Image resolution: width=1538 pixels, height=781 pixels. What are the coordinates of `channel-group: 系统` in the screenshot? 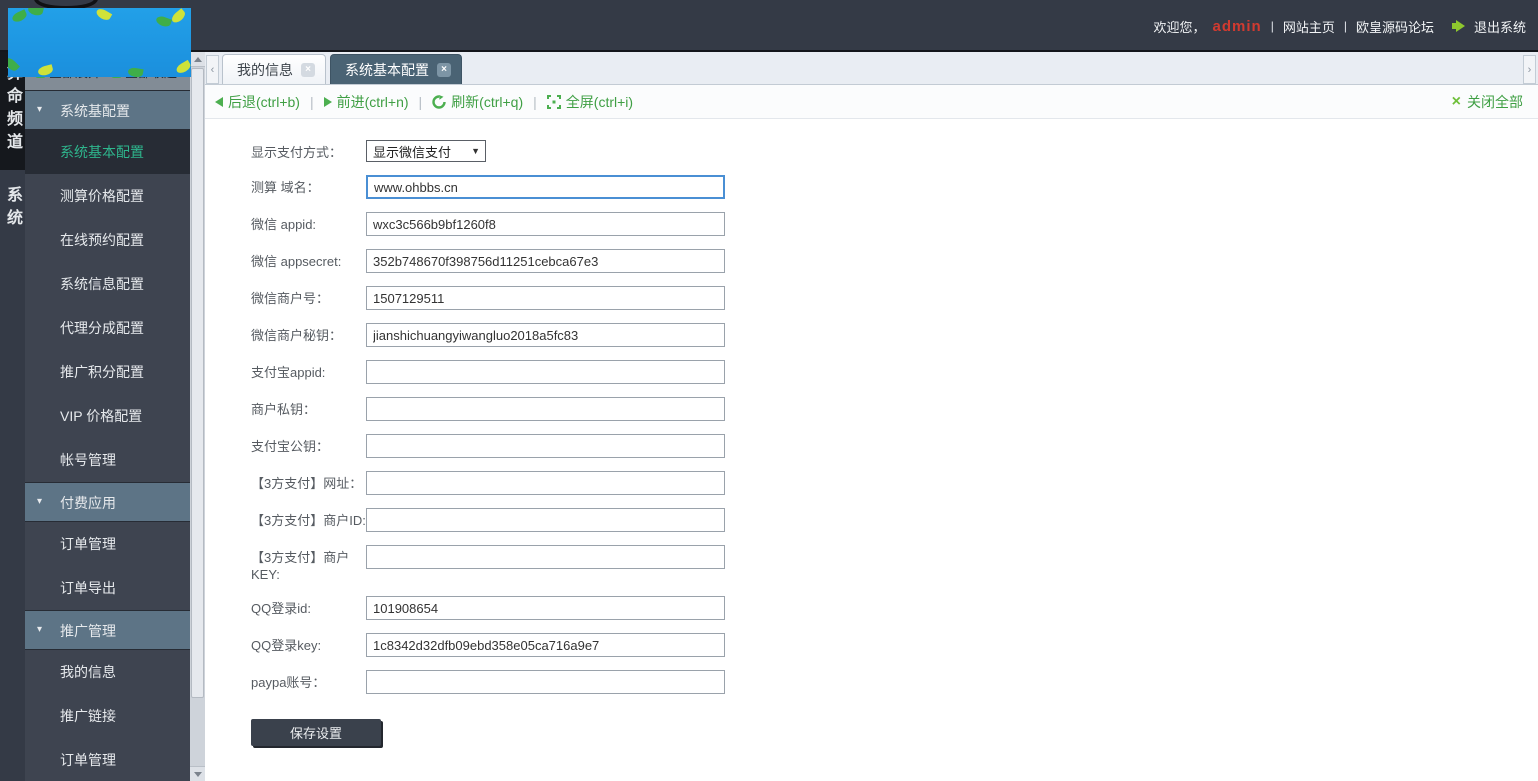 It's located at (12, 201).